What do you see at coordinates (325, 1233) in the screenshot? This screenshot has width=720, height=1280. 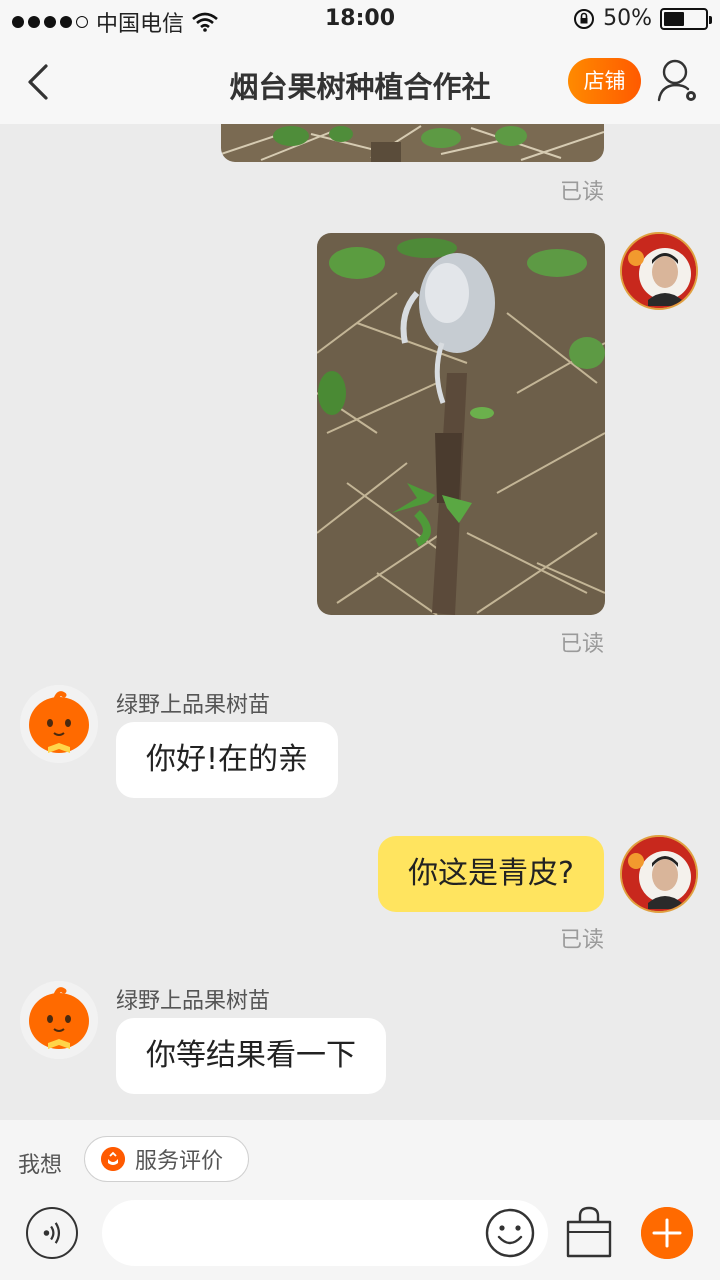 I see `message-input` at bounding box center [325, 1233].